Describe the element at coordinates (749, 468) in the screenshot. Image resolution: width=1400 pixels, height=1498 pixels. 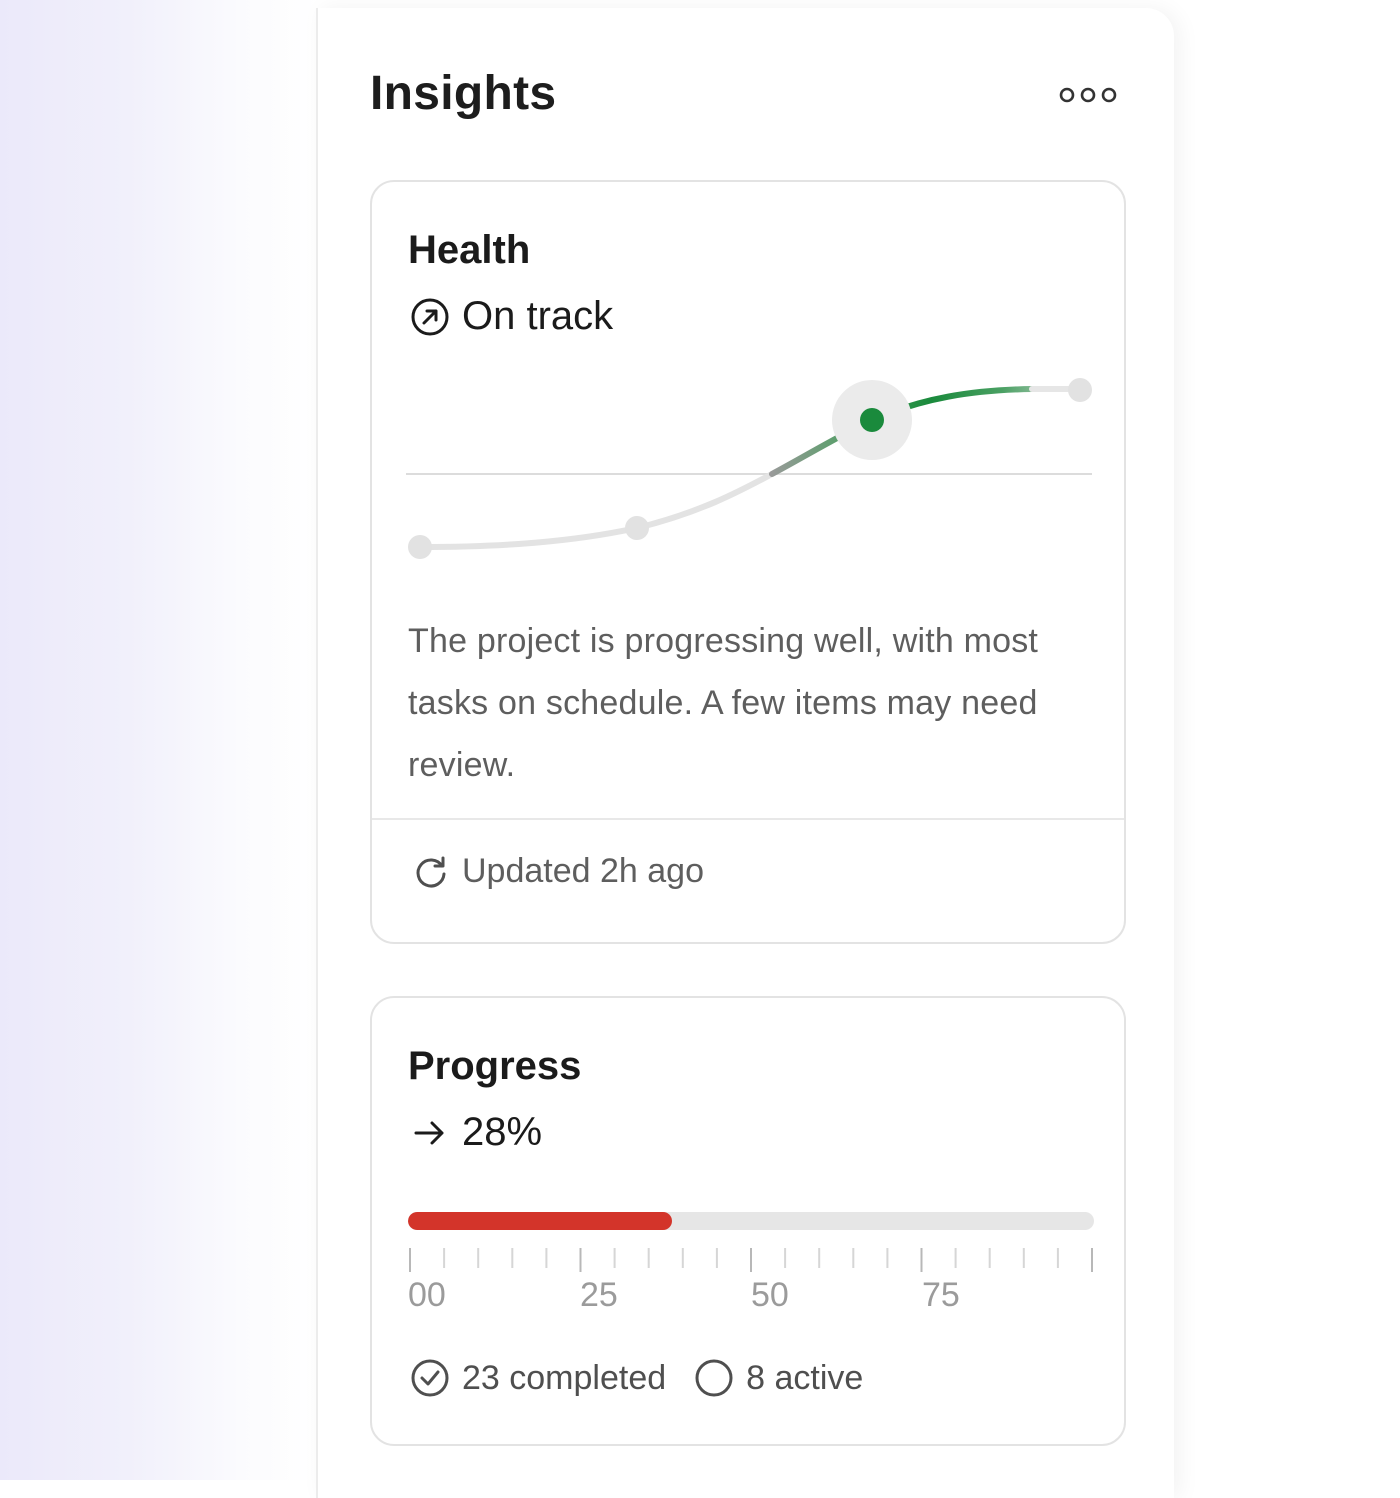
I see `health-trend-chart` at that location.